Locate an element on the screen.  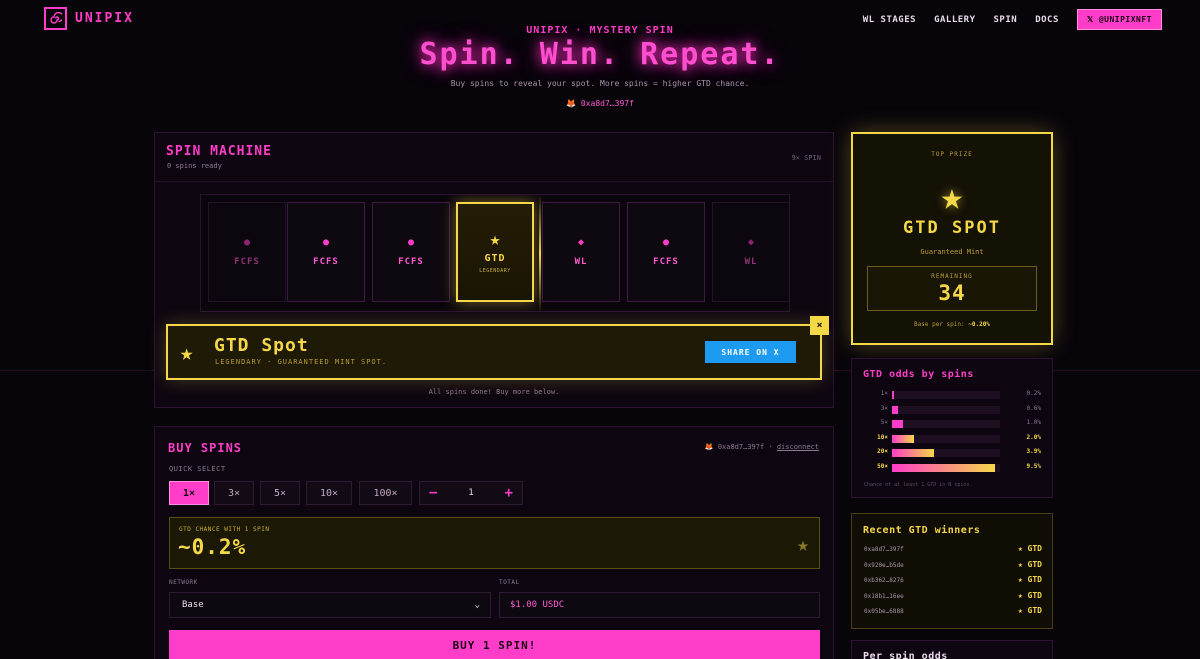
odds-spins: 5× is located at coordinates (884, 422).